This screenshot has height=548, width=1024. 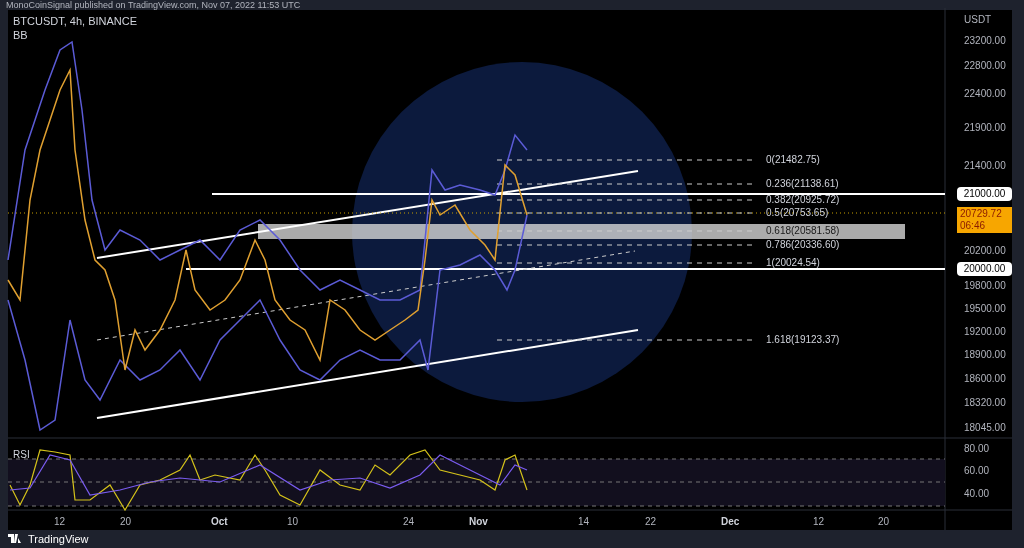 I want to click on level-price-tag: 20000.00, so click(x=984, y=269).